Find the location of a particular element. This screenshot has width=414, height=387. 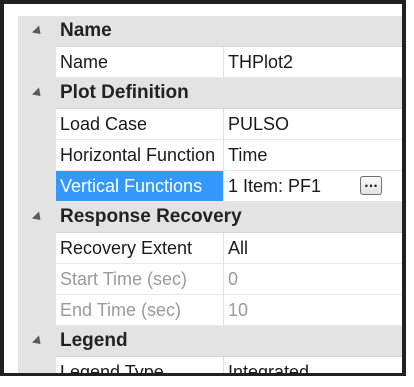

property-row-name: Name THPlot2 is located at coordinates (210, 62).